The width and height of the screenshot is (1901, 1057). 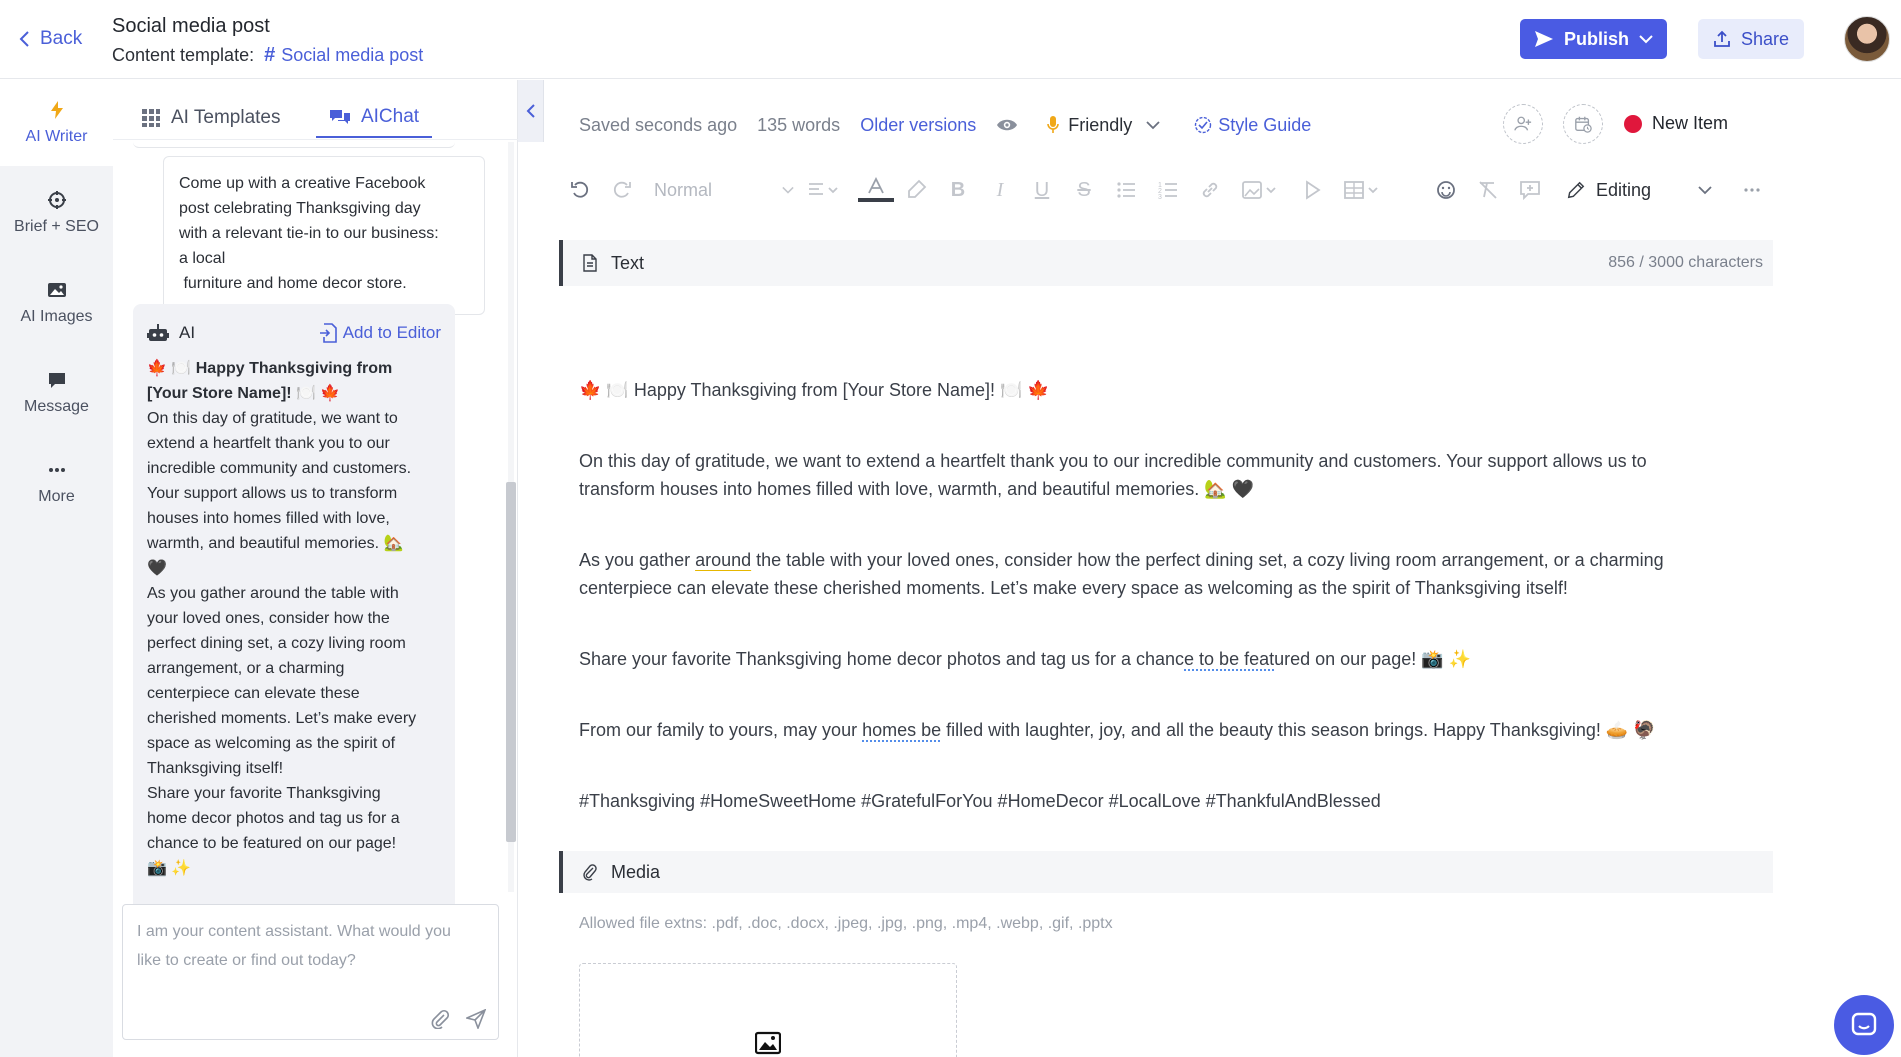 I want to click on lightning-icon, so click(x=56, y=110).